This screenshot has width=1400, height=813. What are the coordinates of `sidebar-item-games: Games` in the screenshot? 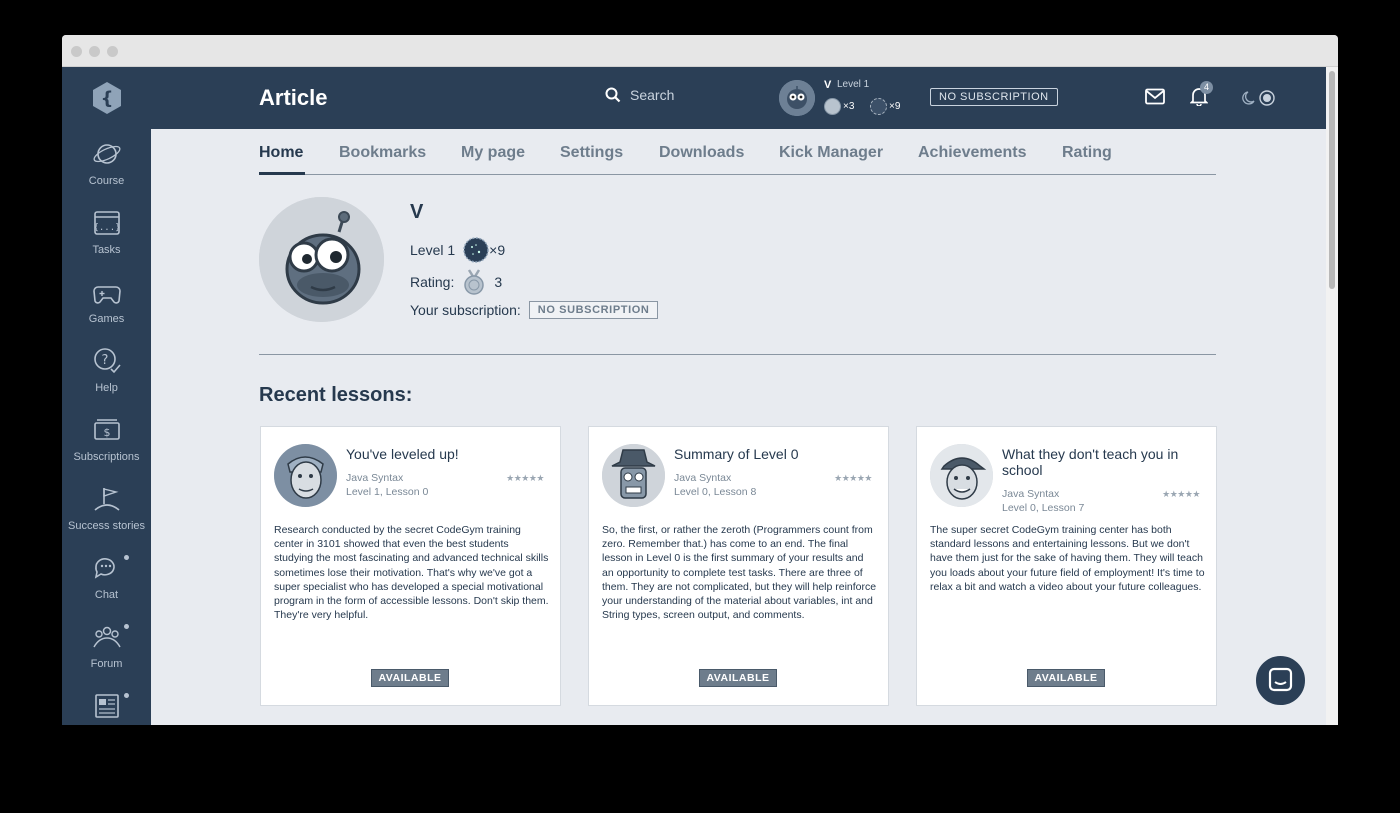 It's located at (106, 307).